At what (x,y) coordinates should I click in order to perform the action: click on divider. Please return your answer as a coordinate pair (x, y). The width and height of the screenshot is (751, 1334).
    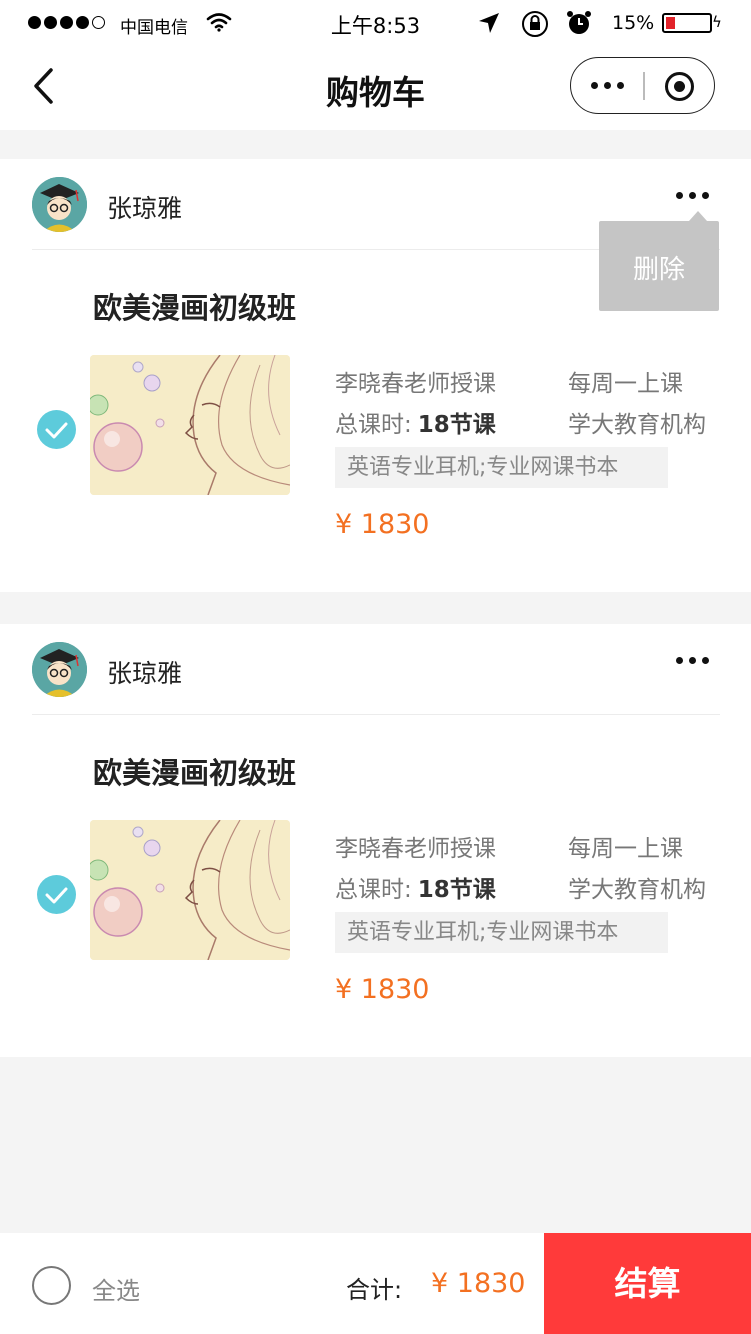
    Looking at the image, I should click on (376, 714).